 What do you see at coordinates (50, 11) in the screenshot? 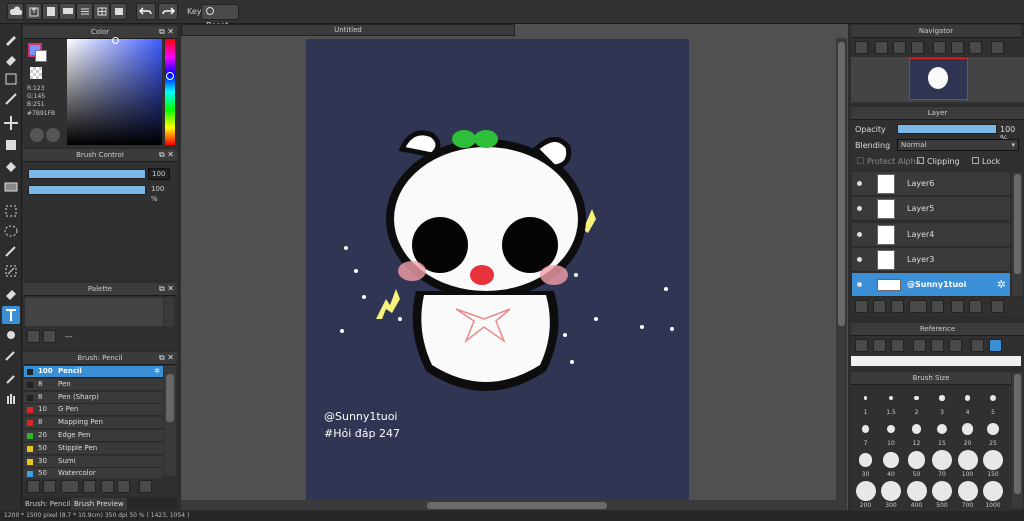
I see `export-icon` at bounding box center [50, 11].